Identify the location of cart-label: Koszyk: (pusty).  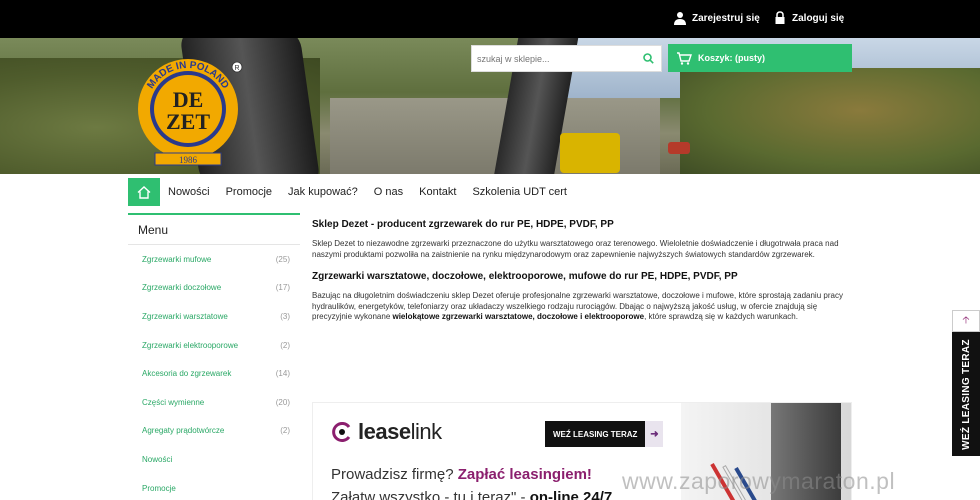
(732, 58).